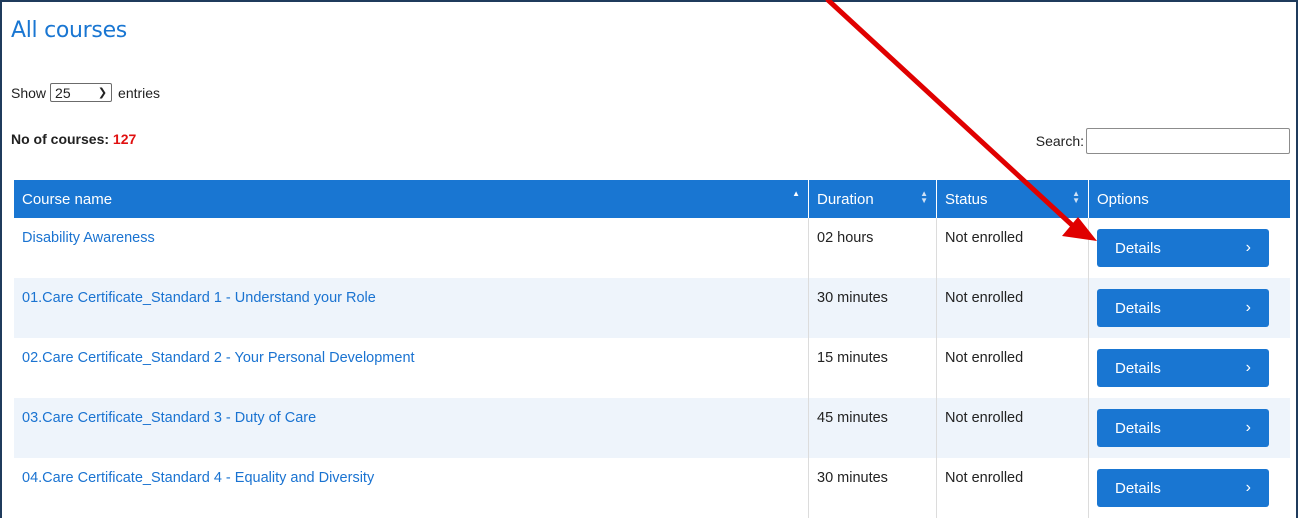 This screenshot has width=1302, height=518. I want to click on column-header-label: Options, so click(1123, 199).